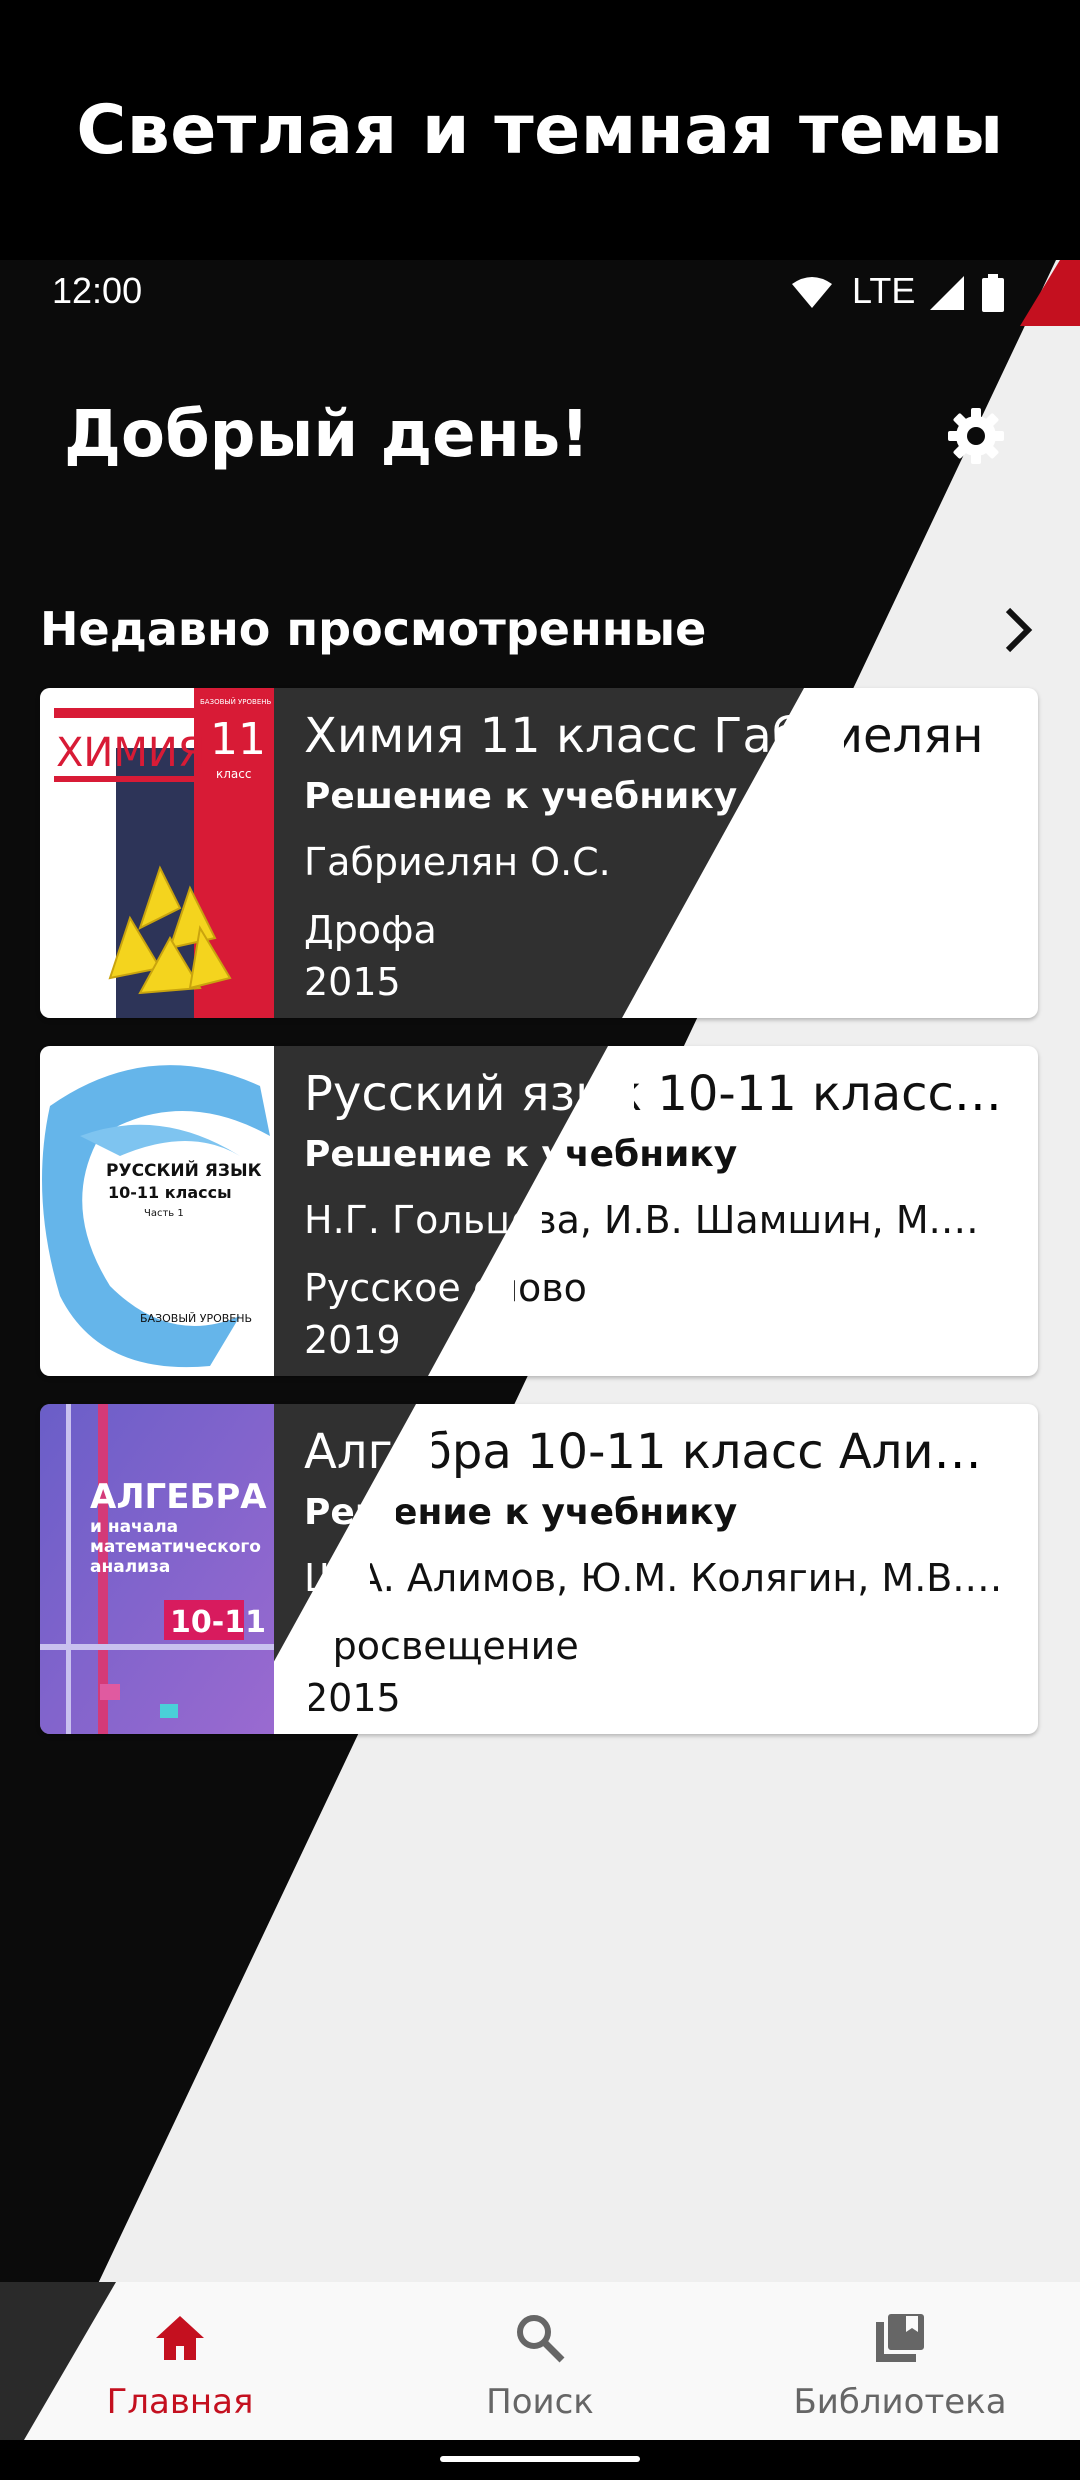 This screenshot has width=1080, height=2480. Describe the element at coordinates (654, 1452) in the screenshot. I see `book-title: Алгебра 10-11 класс Алимов` at that location.